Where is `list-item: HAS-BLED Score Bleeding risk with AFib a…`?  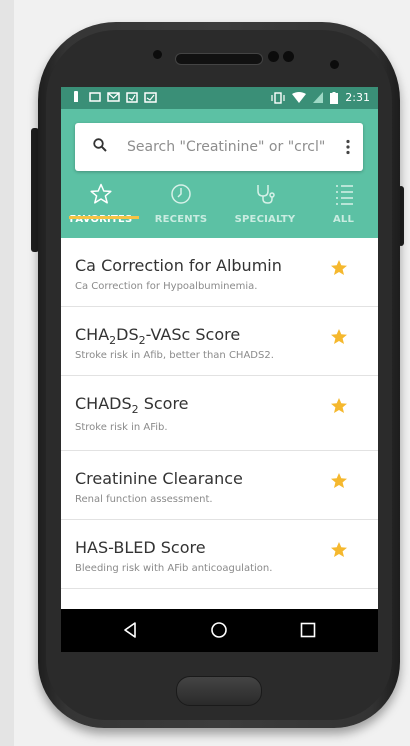
list-item: HAS-BLED Score Bleeding risk with AFib a… is located at coordinates (219, 554).